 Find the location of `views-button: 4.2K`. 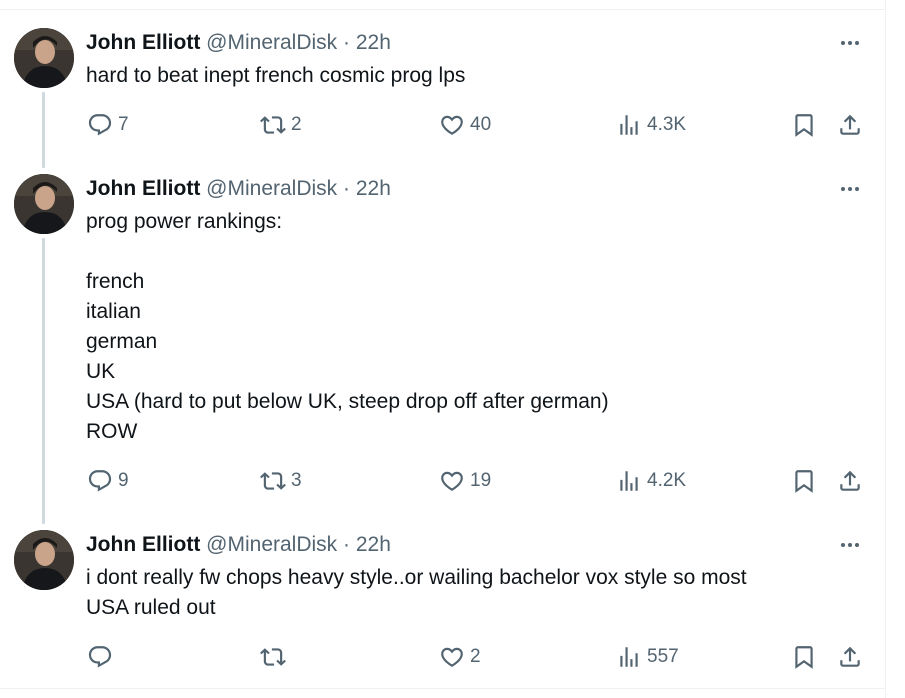

views-button: 4.2K is located at coordinates (651, 481).